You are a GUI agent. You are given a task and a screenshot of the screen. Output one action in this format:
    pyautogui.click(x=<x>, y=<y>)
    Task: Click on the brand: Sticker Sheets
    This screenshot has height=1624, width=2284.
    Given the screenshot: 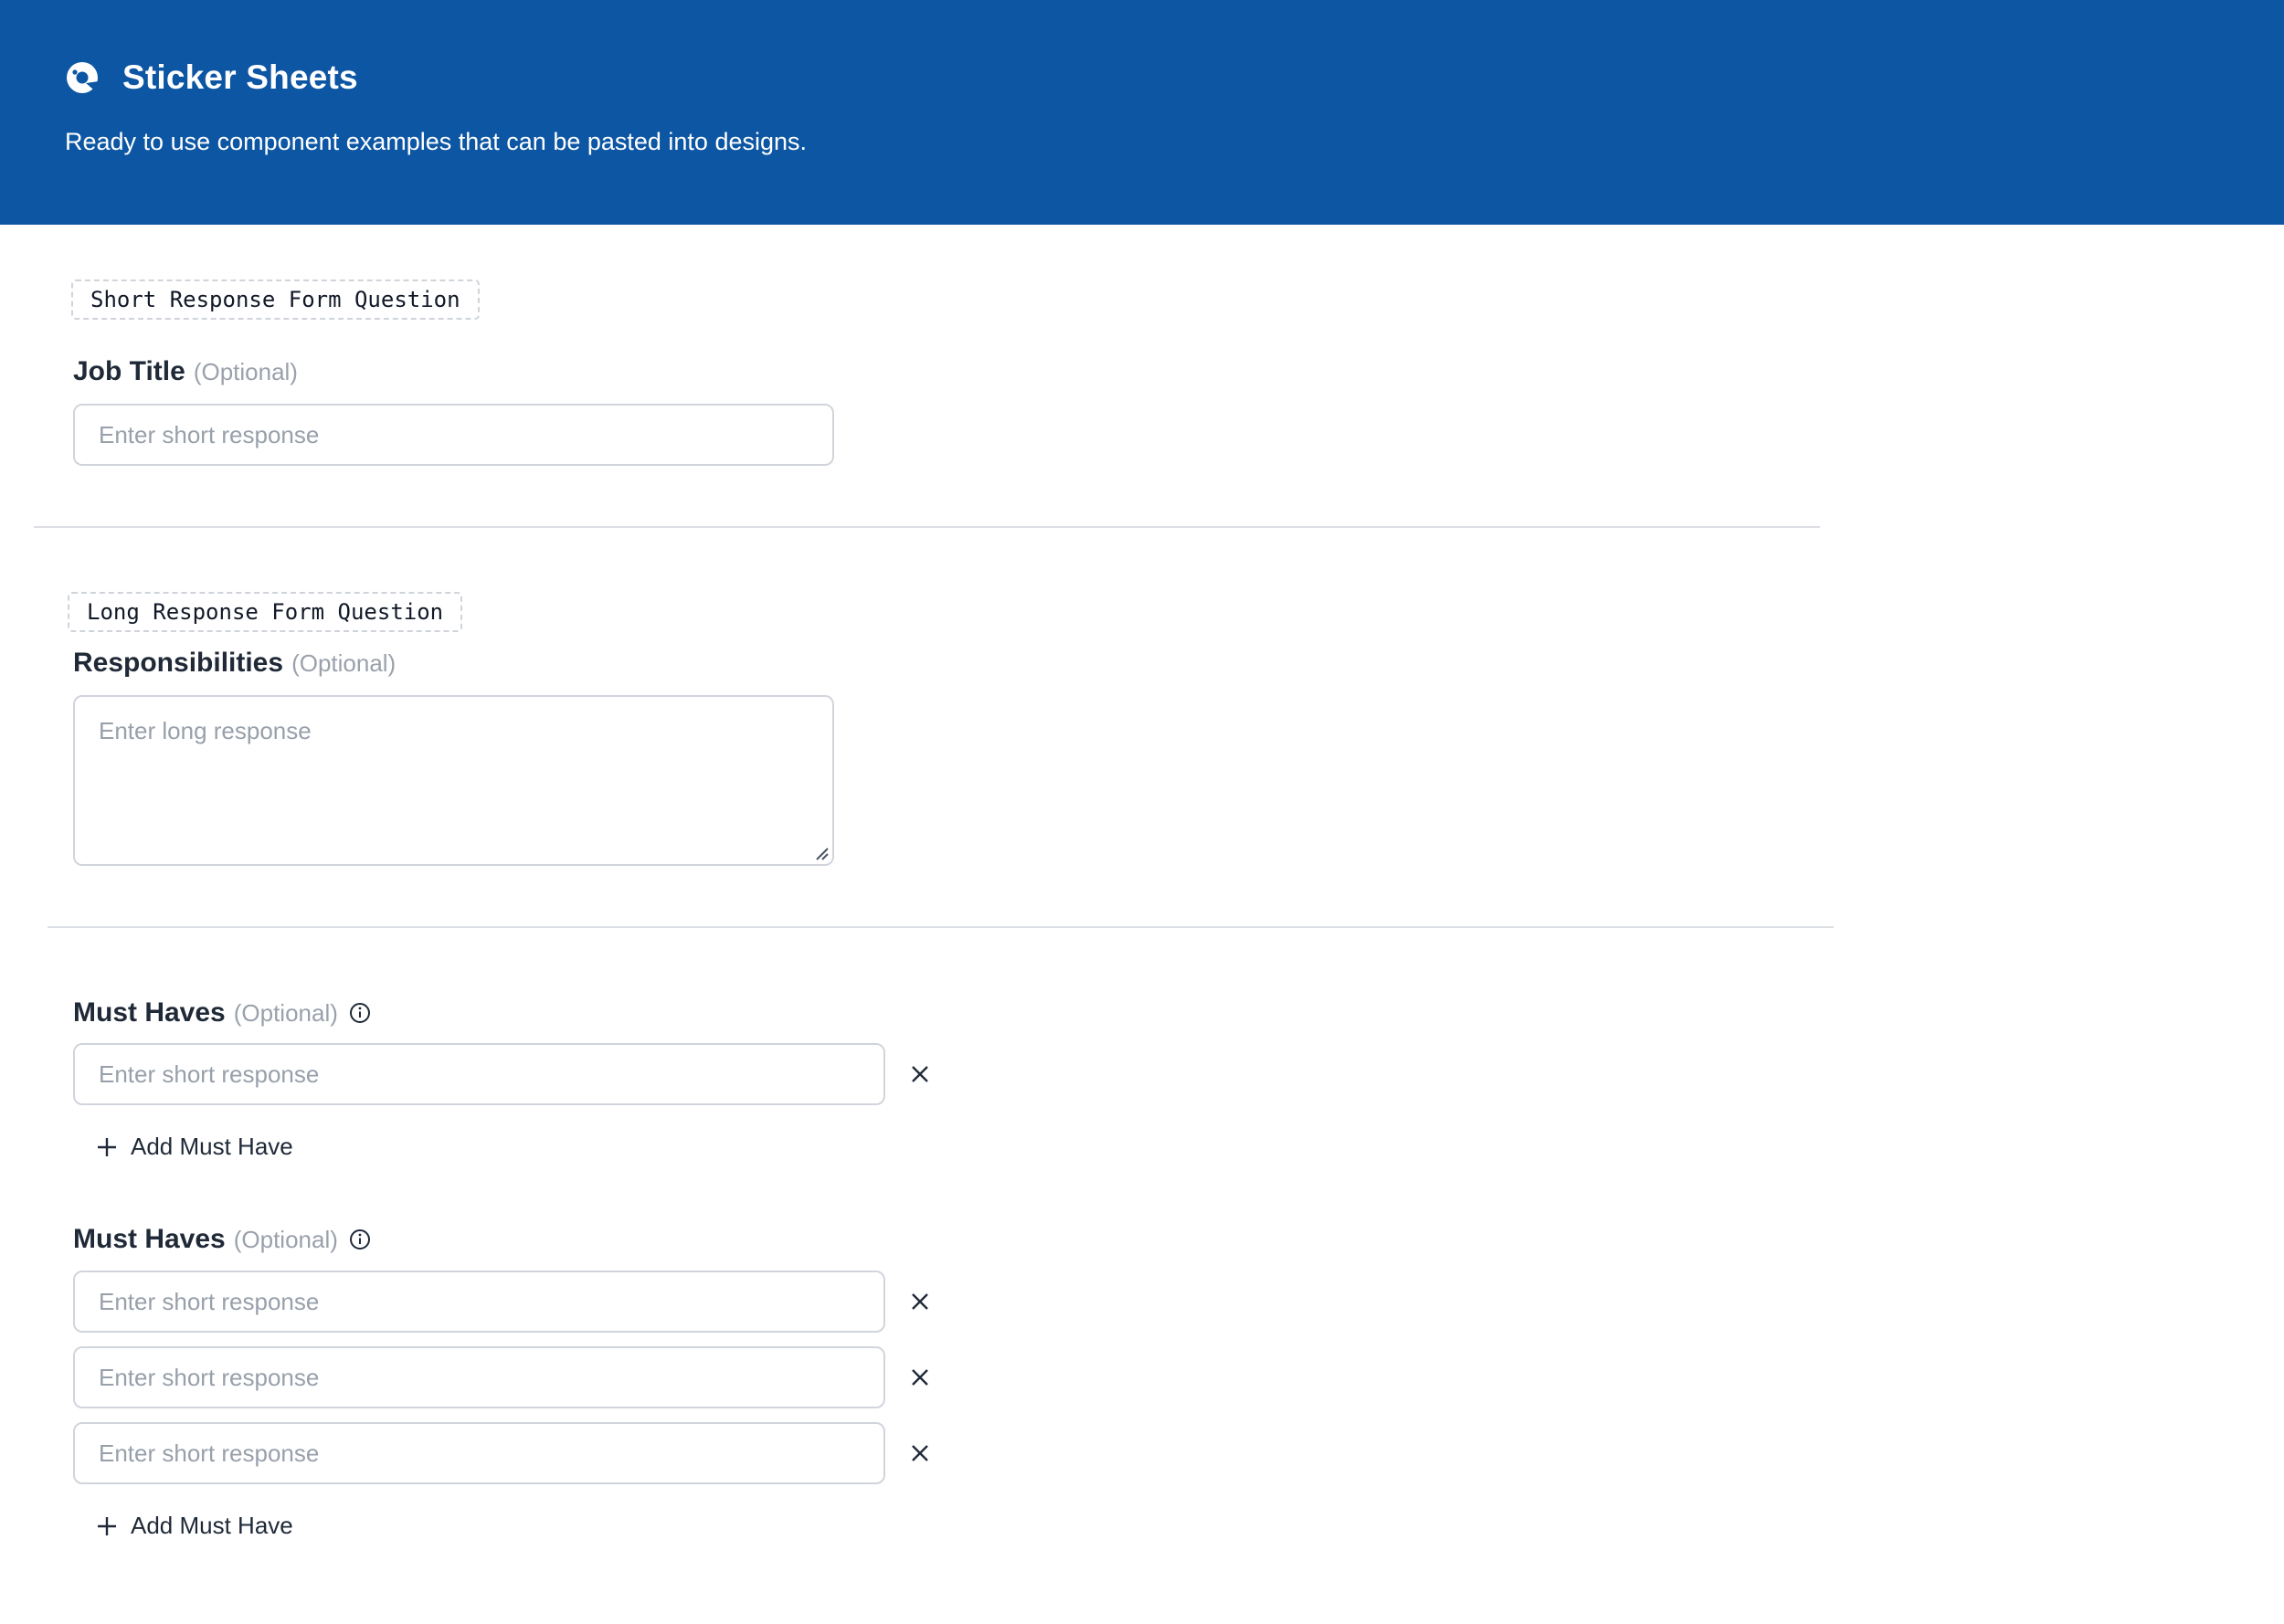 What is the action you would take?
    pyautogui.click(x=211, y=78)
    